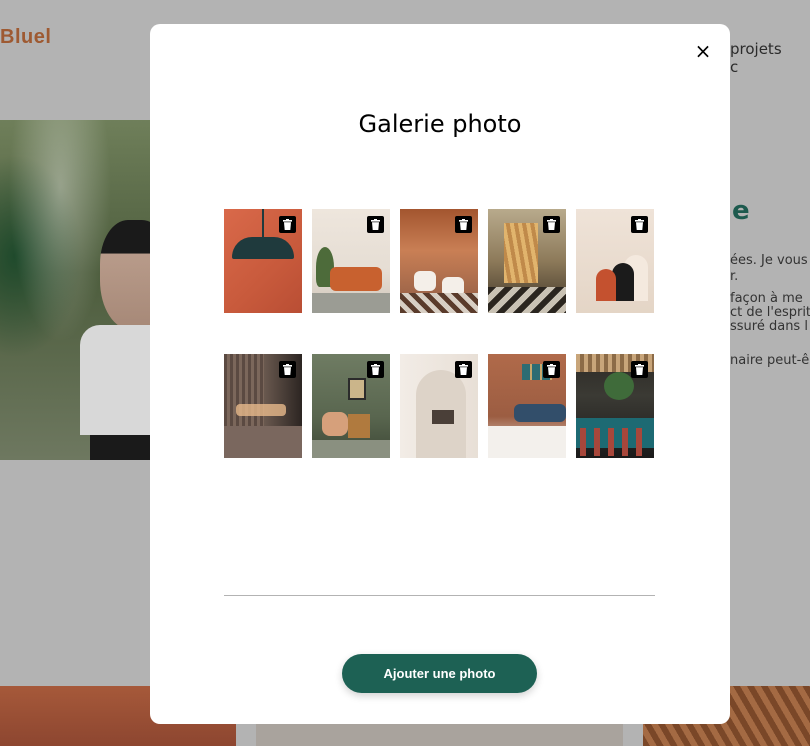 This screenshot has height=746, width=810. I want to click on site-logo: Bluel, so click(26, 37).